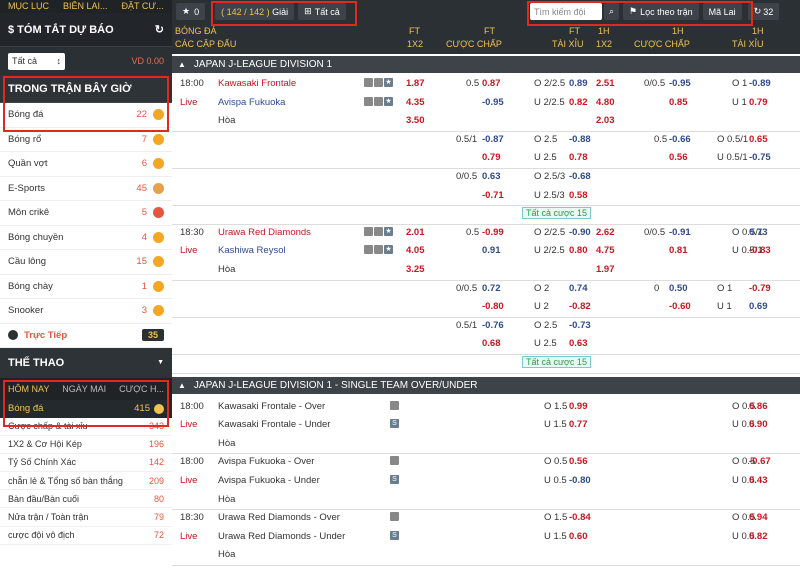 This screenshot has height=569, width=800. Describe the element at coordinates (612, 11) in the screenshot. I see `search-button: ⌕` at that location.